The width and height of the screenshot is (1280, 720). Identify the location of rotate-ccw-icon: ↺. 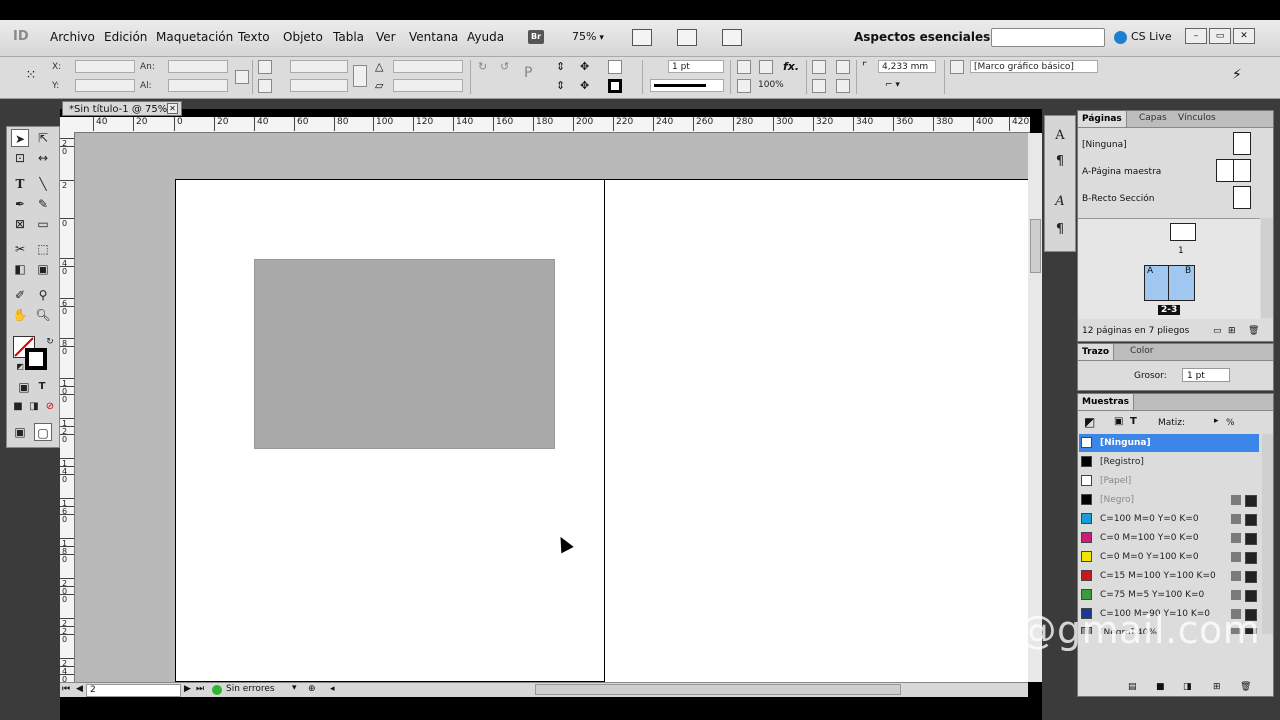
(507, 67).